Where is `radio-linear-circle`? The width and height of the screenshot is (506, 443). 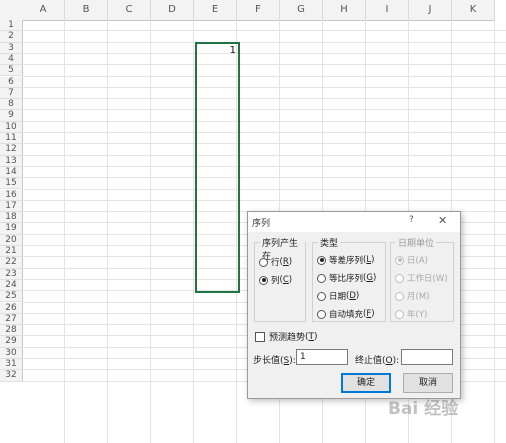 radio-linear-circle is located at coordinates (321, 260).